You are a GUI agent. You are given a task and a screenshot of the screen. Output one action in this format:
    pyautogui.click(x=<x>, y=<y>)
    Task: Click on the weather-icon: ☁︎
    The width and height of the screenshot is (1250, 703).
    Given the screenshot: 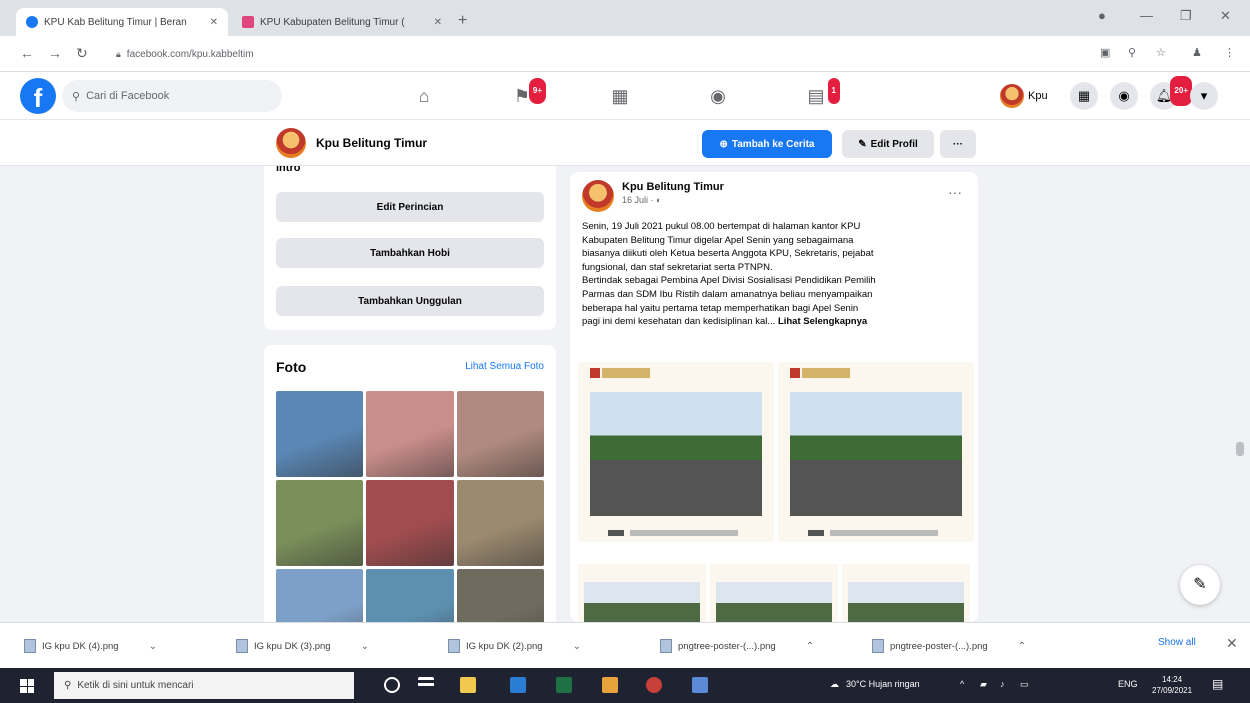 What is the action you would take?
    pyautogui.click(x=834, y=684)
    